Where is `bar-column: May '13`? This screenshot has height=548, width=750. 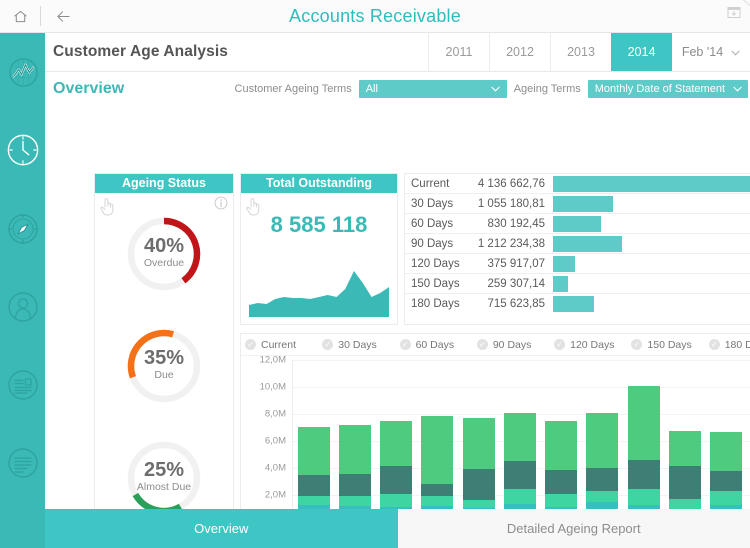 bar-column: May '13 is located at coordinates (396, 451).